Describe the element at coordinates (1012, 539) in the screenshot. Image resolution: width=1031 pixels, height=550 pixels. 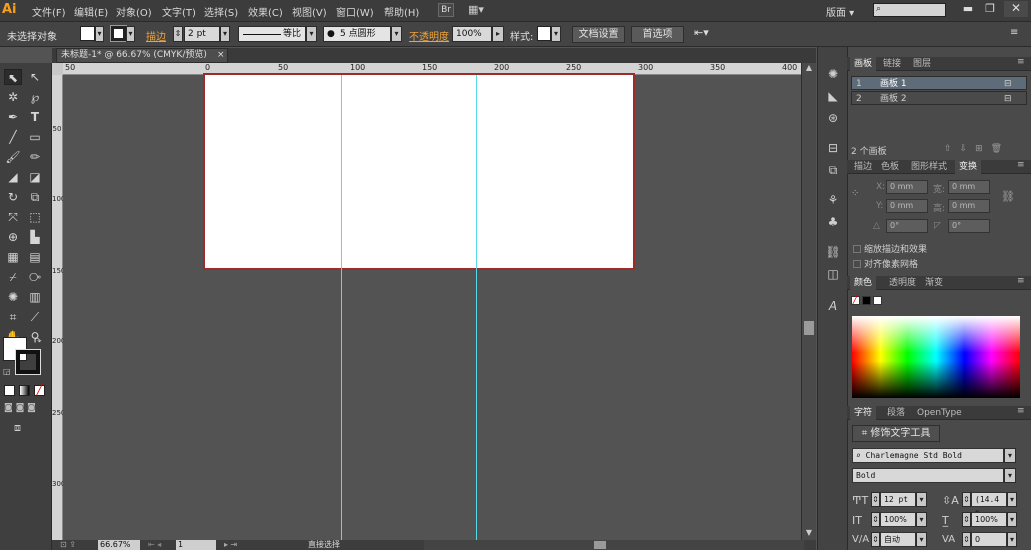
I see `tracking-dropdown: ▾` at that location.